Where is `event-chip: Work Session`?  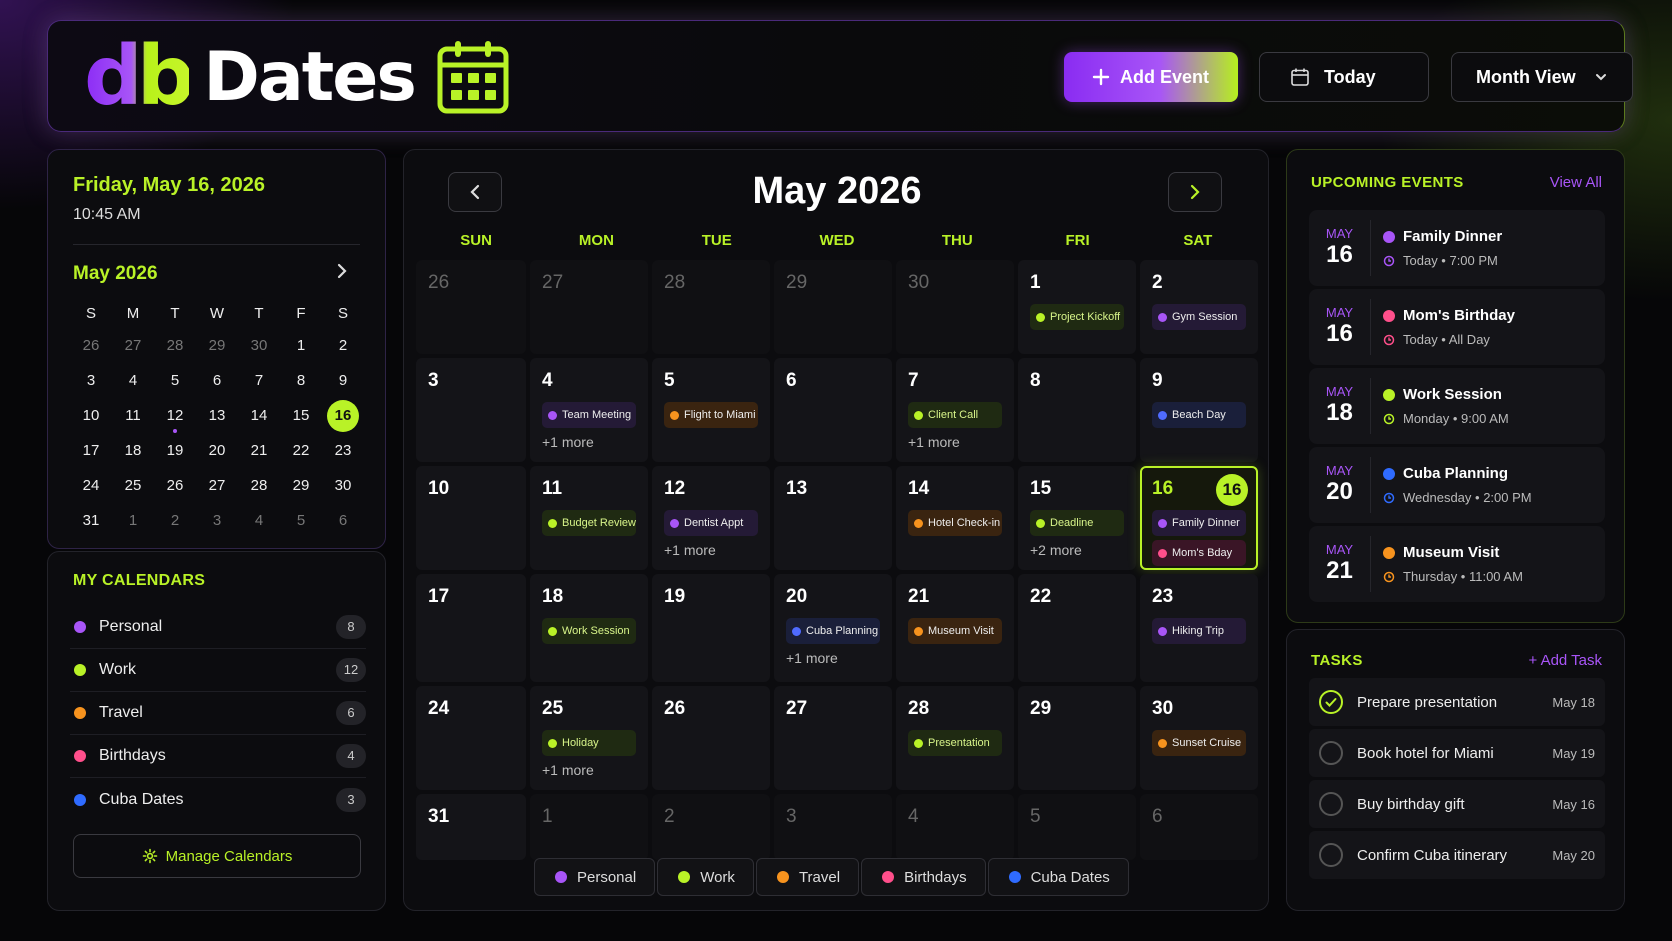
event-chip: Work Session is located at coordinates (589, 631).